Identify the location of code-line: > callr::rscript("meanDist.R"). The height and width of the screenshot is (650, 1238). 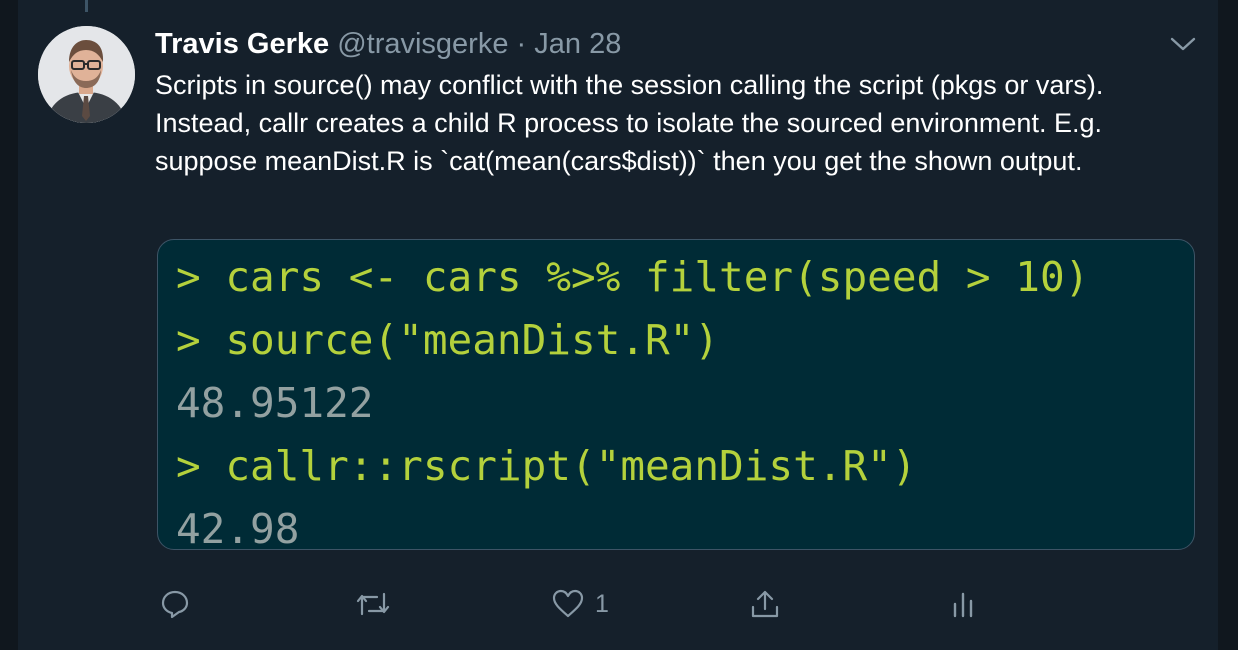
(546, 466).